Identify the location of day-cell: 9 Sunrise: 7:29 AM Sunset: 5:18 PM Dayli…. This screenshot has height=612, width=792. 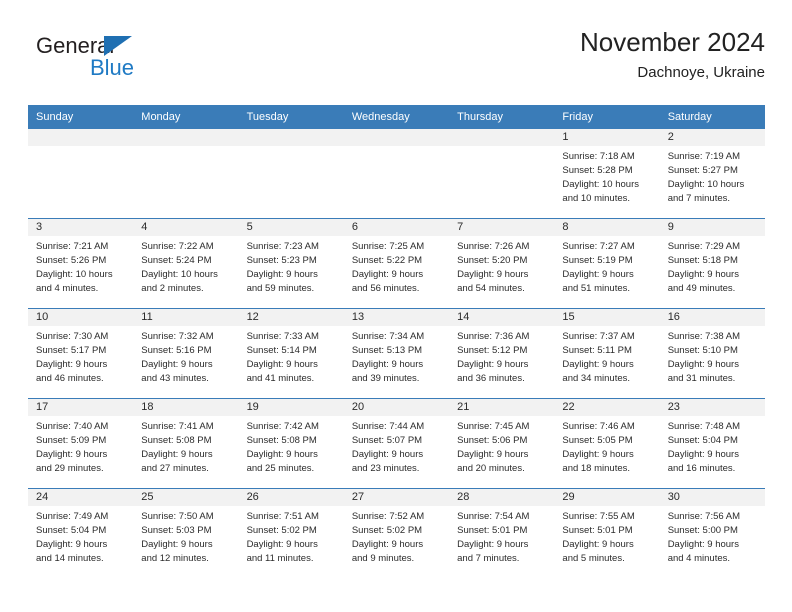
(712, 263).